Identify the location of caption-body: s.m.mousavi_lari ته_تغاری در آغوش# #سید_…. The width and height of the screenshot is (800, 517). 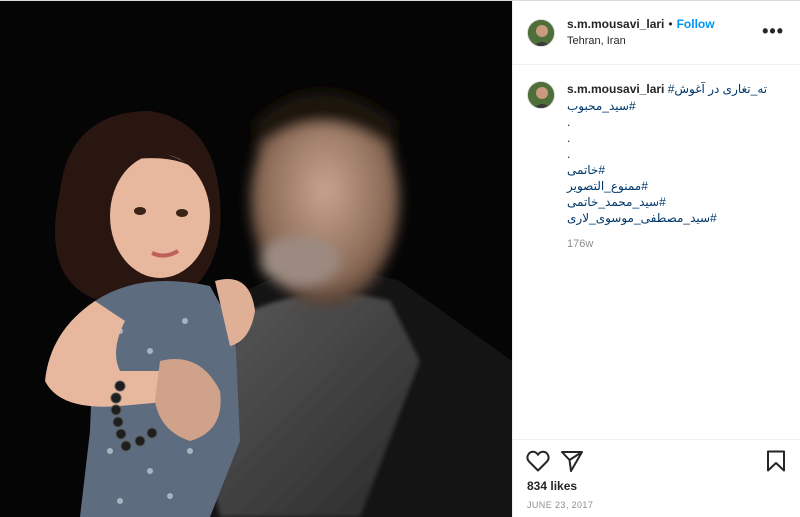
(672, 165).